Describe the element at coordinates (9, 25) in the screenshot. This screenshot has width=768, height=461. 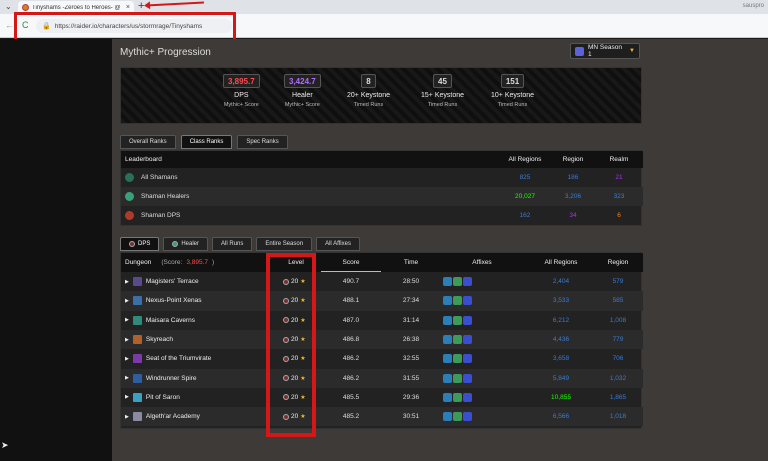
I see `back-arrow-icon: ←` at that location.